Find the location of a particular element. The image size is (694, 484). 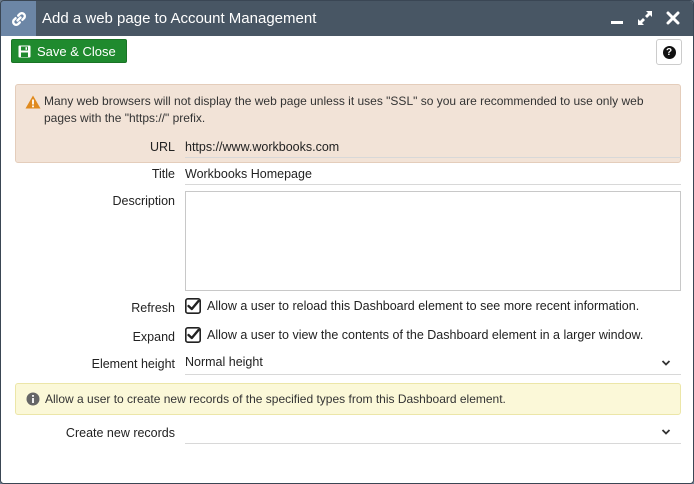

refresh-label: Refresh is located at coordinates (153, 308).